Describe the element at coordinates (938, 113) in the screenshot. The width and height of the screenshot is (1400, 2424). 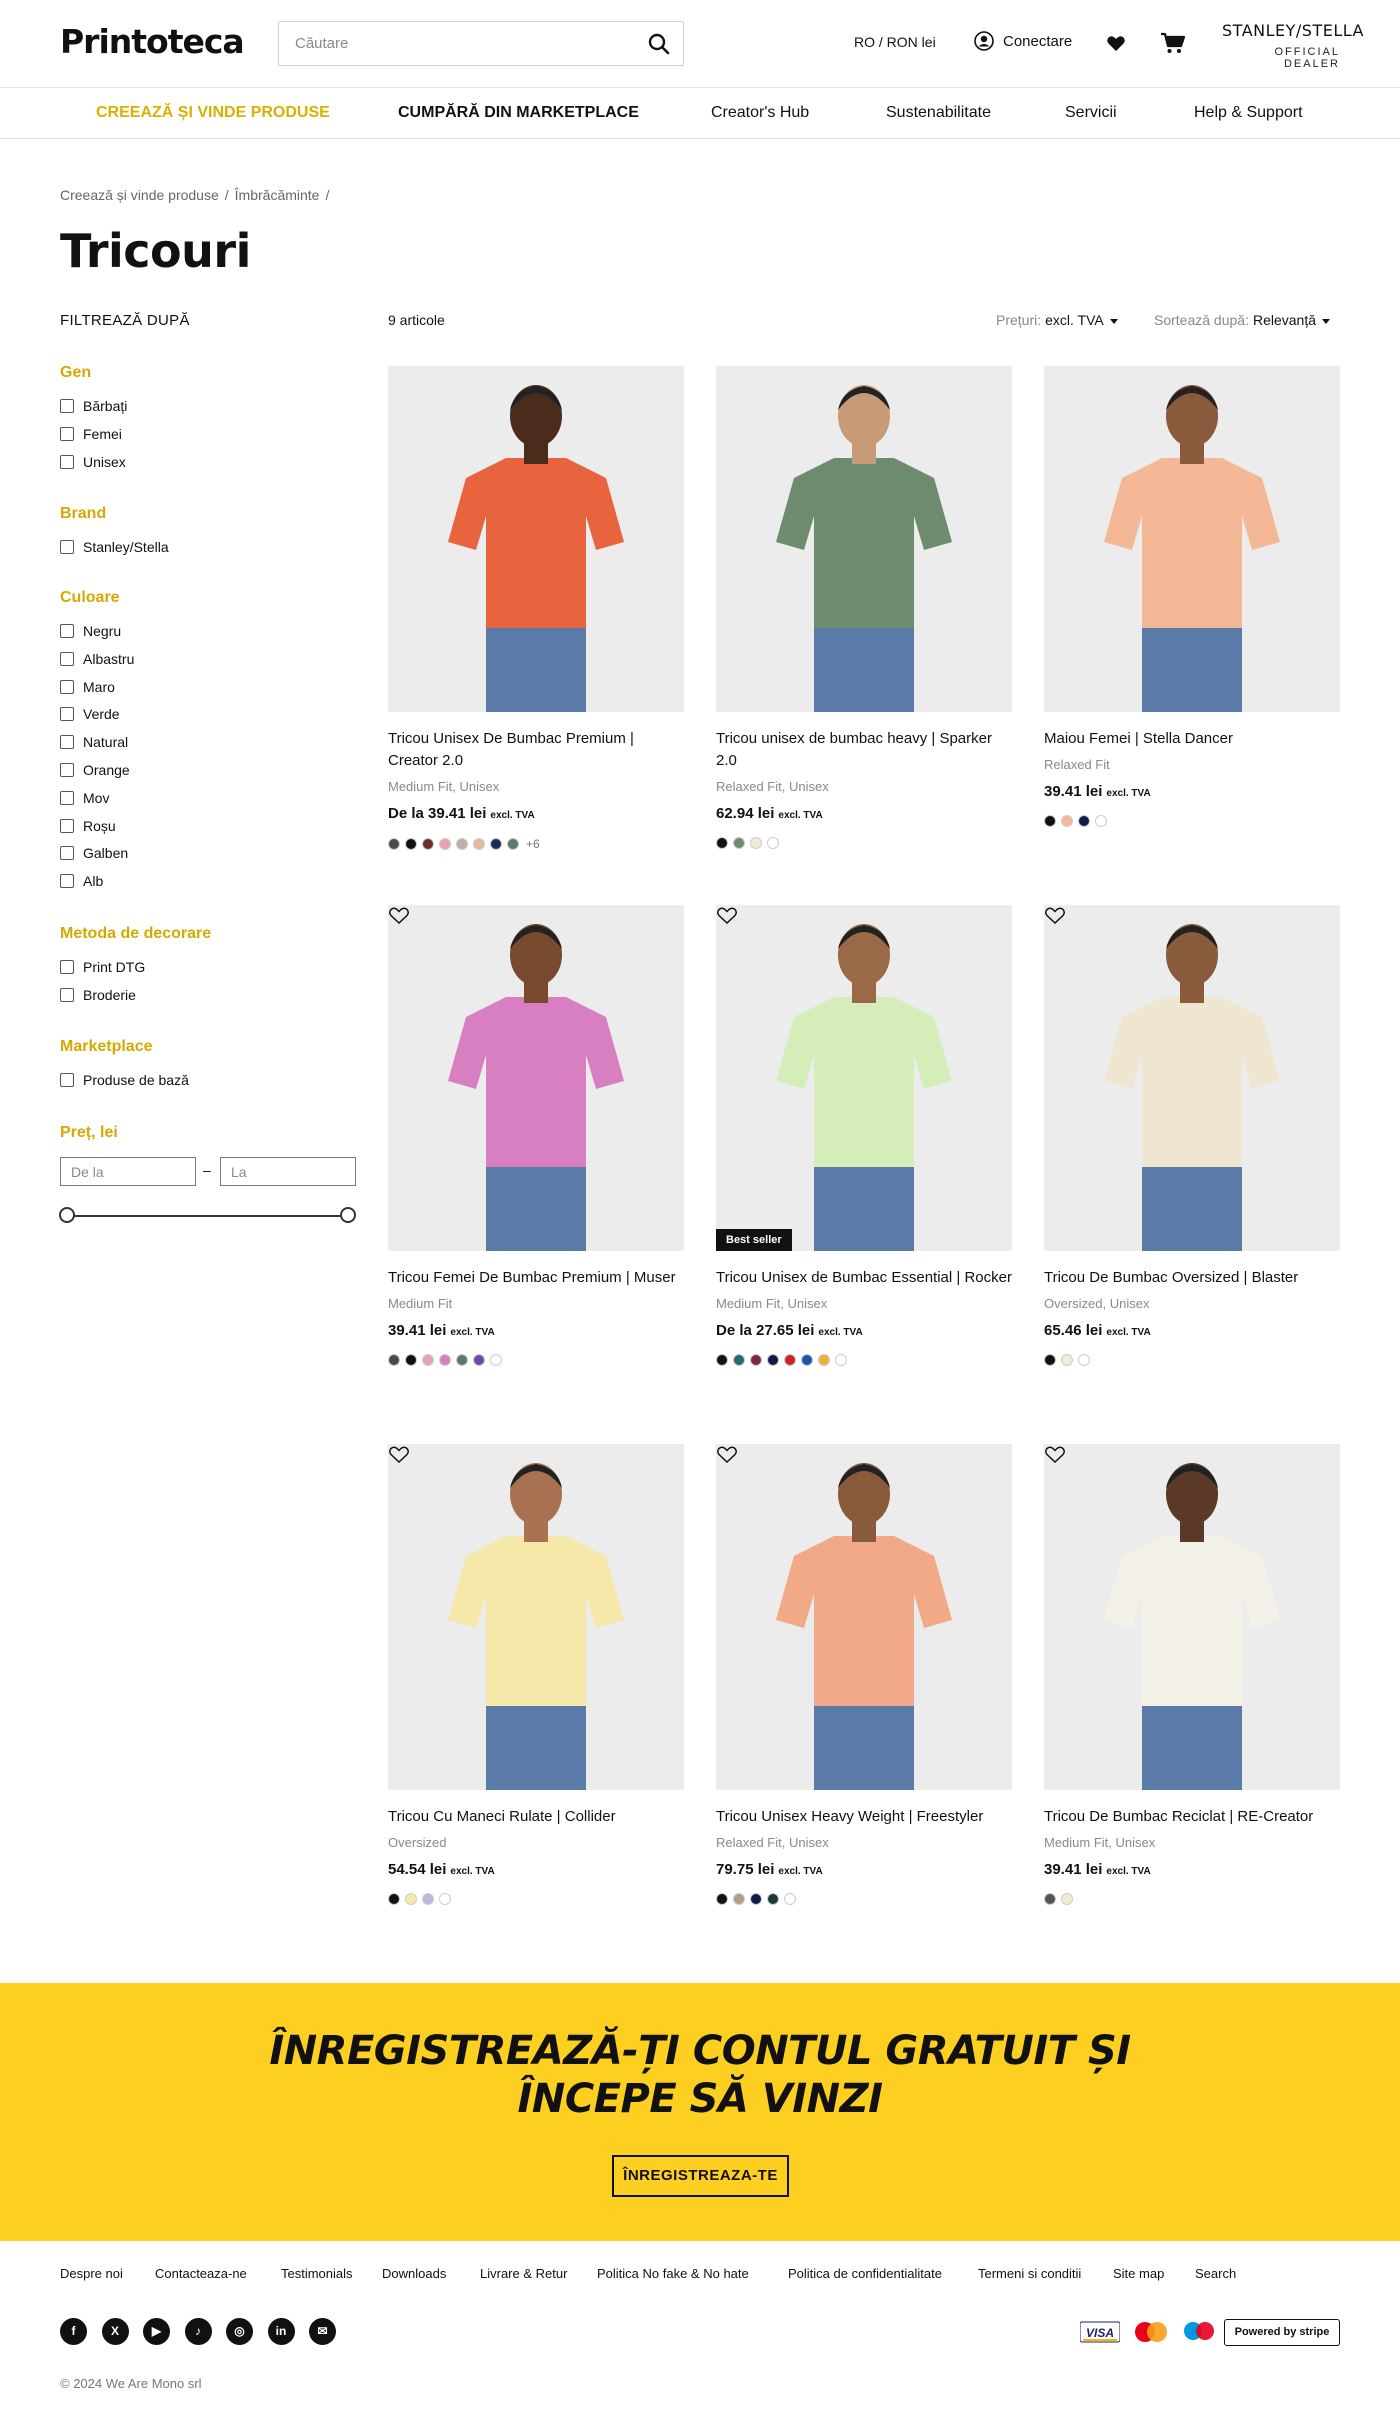
I see `nav-sustainability: Sustenabilitate` at that location.